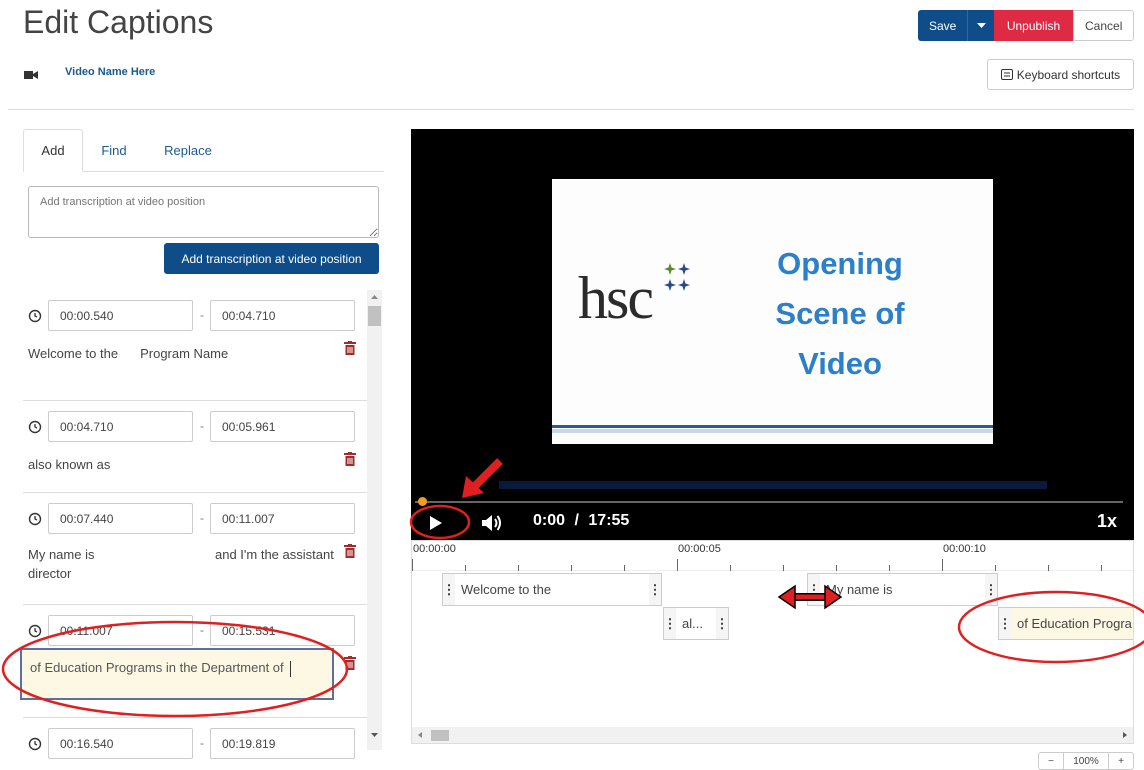 The image size is (1144, 770). What do you see at coordinates (1033, 25) in the screenshot?
I see `unpublish-button: Unpublish` at bounding box center [1033, 25].